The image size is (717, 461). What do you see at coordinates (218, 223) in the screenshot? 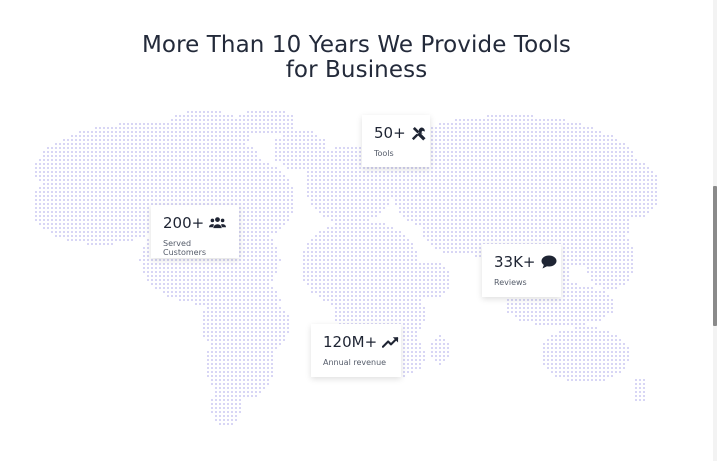
I see `users-icon` at bounding box center [218, 223].